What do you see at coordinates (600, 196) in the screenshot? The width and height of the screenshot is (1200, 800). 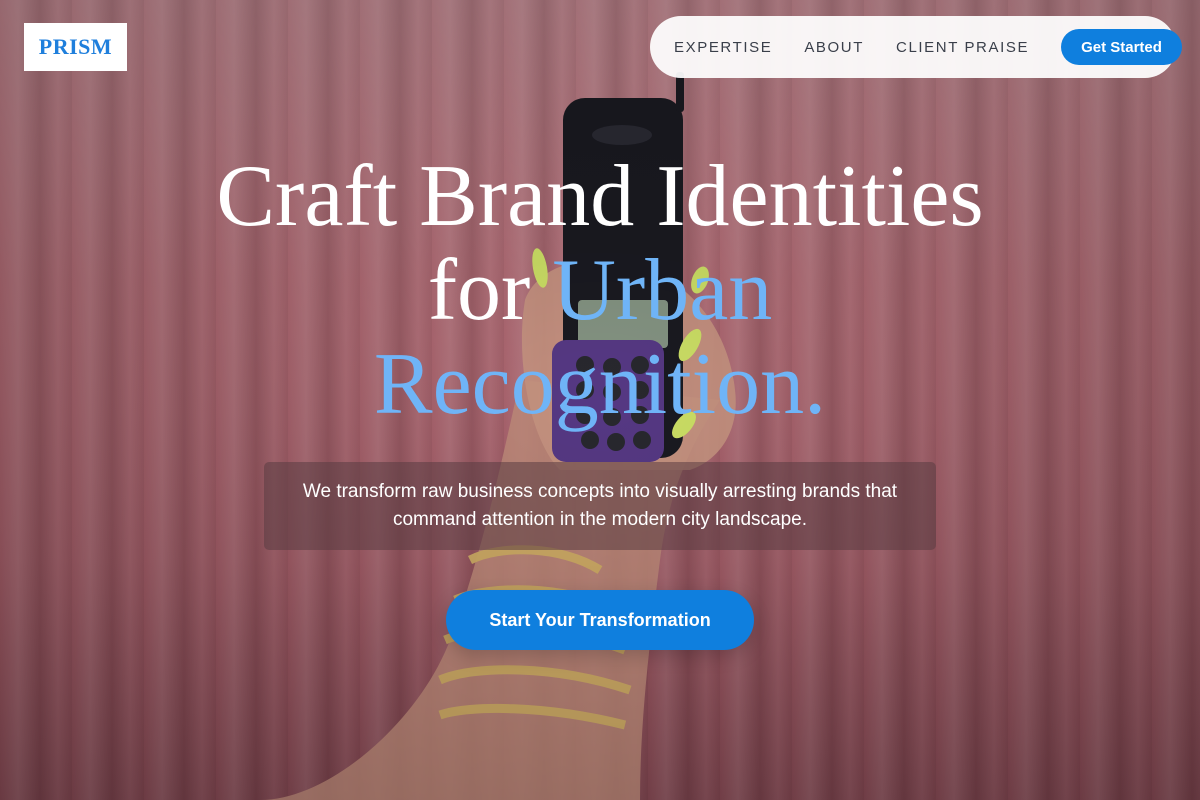 I see `headline-line-1: Craft Brand Identities` at bounding box center [600, 196].